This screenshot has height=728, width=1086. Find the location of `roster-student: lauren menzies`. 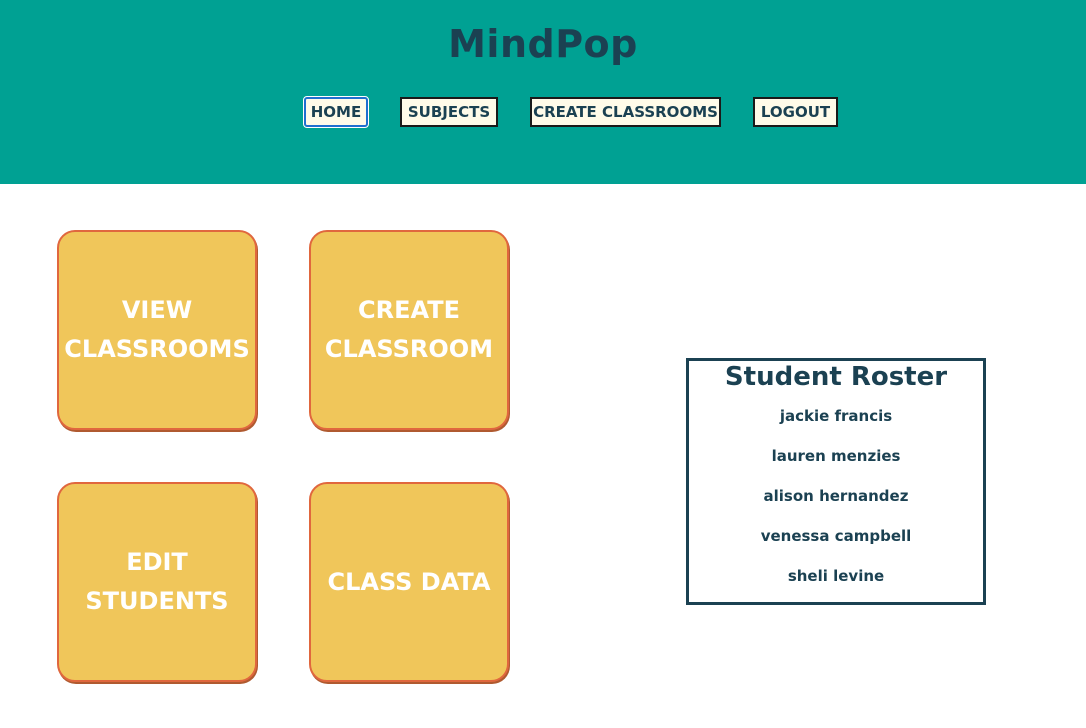

roster-student: lauren menzies is located at coordinates (836, 456).